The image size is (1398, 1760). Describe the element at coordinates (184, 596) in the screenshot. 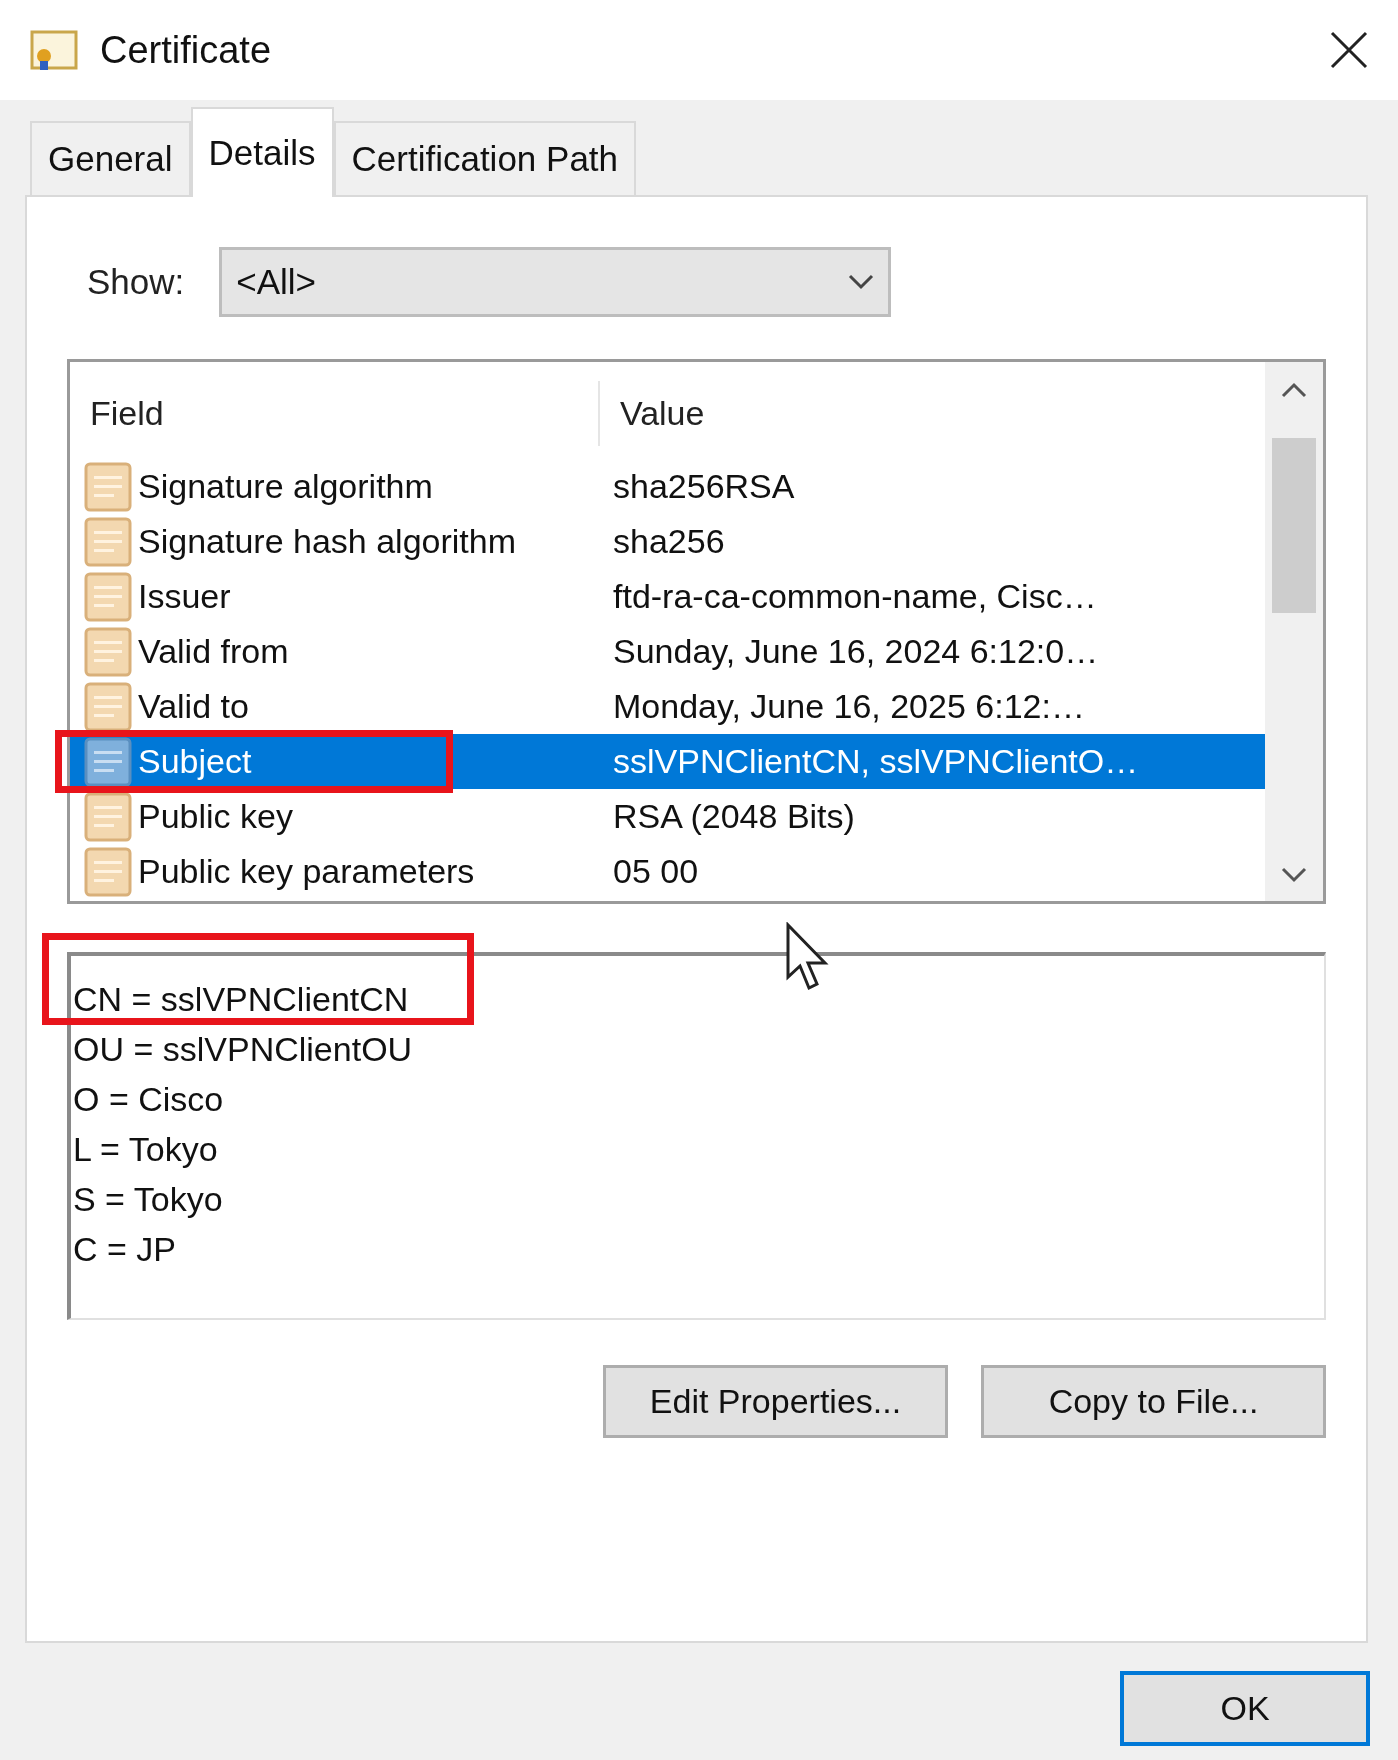

I see `field-name: Issuer` at that location.